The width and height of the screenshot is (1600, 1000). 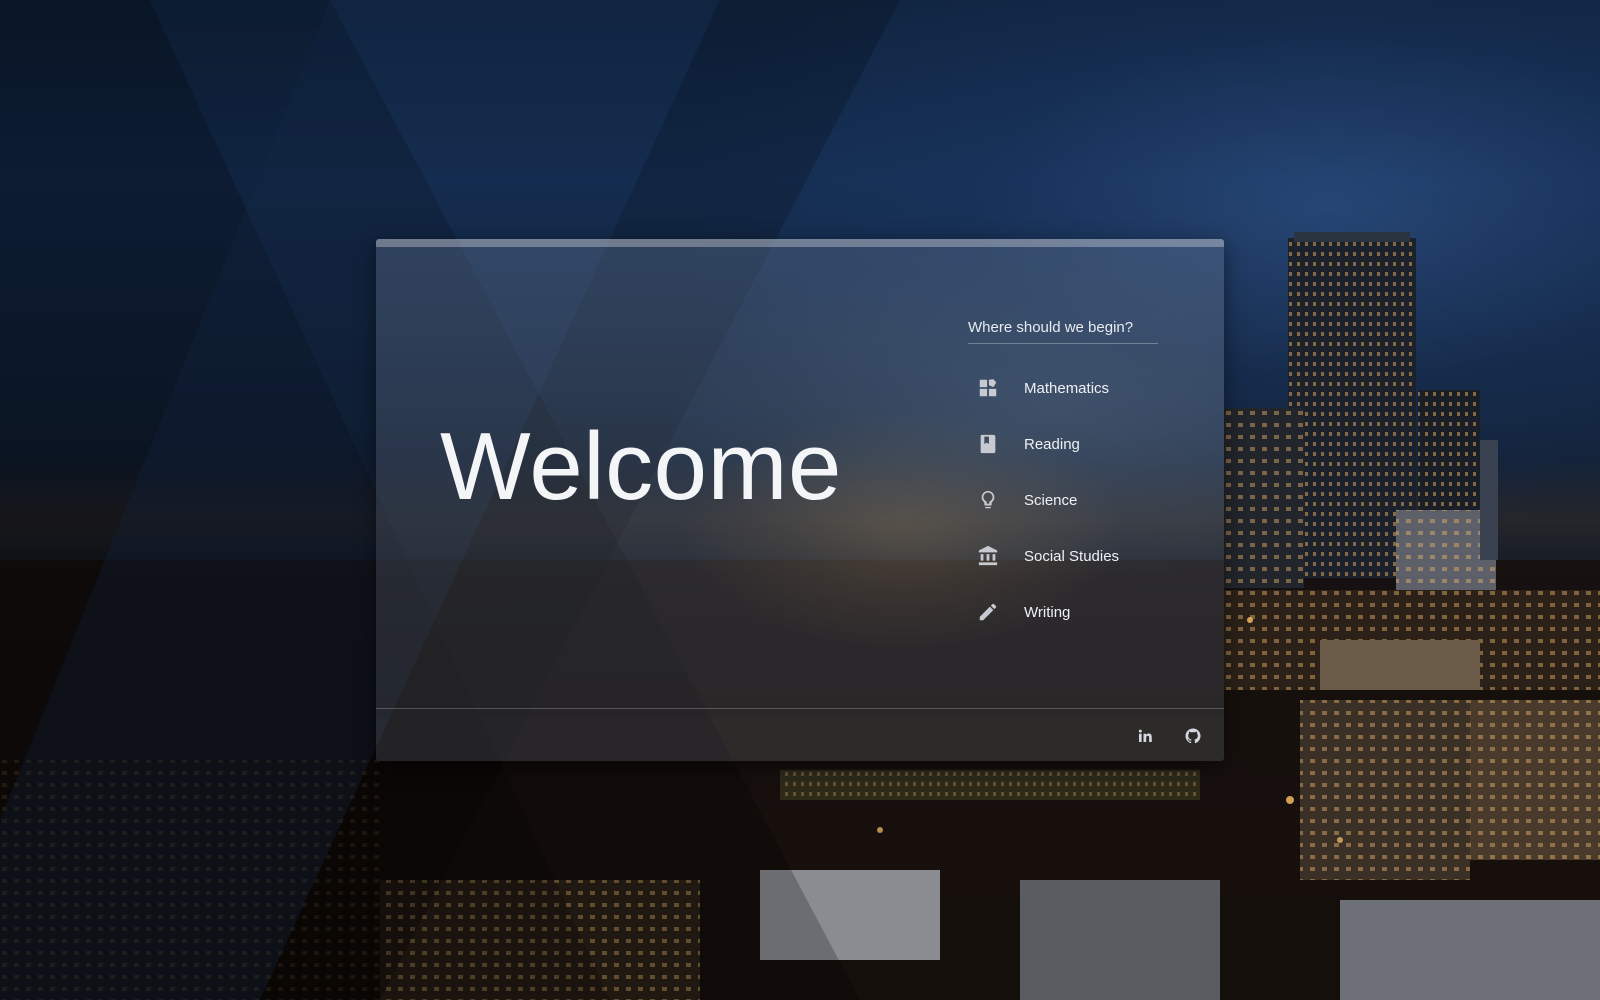 I want to click on menu-item-label: Social Studies, so click(x=1072, y=556).